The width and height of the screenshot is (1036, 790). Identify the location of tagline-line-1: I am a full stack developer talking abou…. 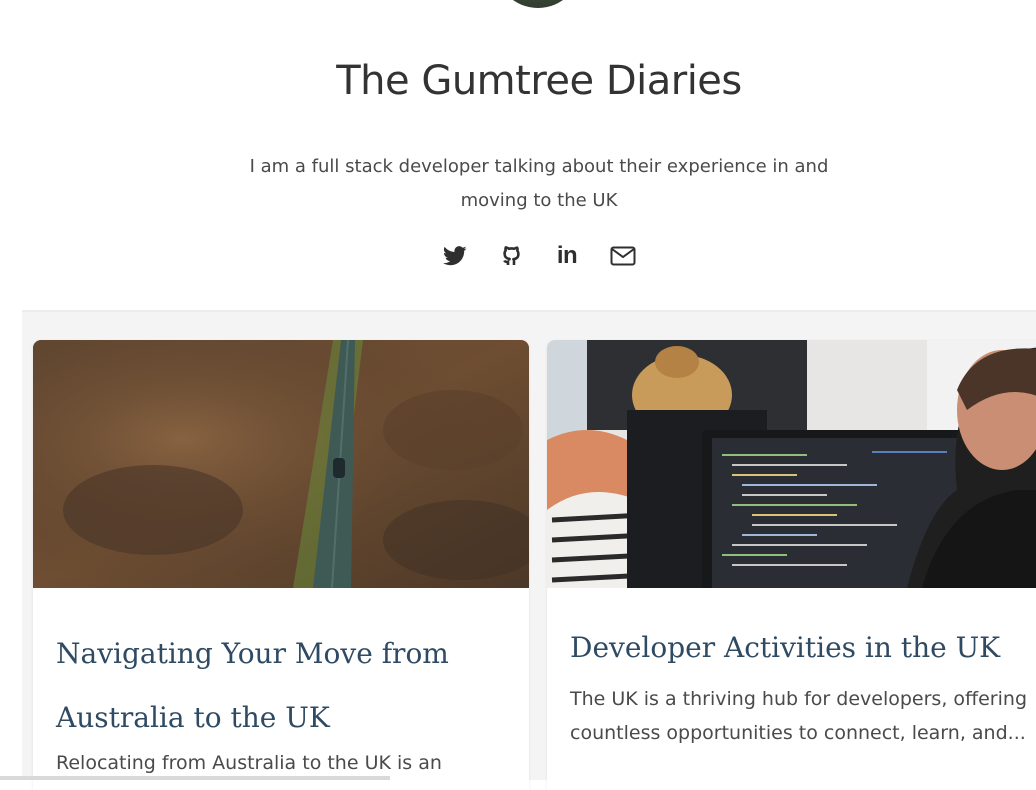
(539, 166).